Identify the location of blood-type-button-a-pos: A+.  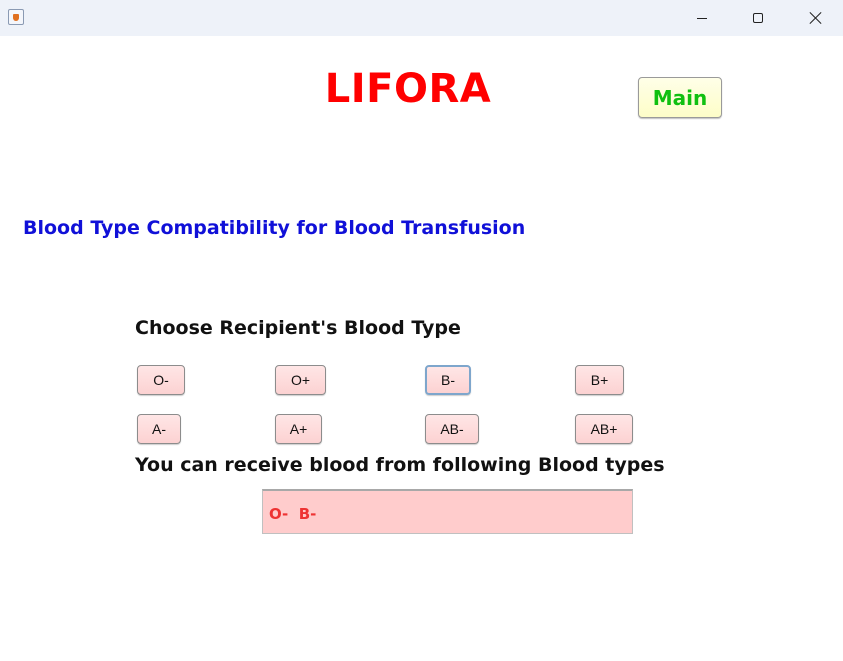
(298, 429).